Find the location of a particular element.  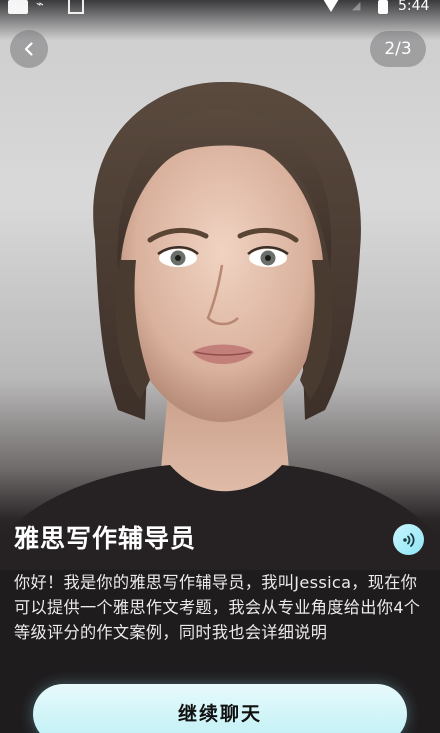

status-bar: ⌁ ◢ 5:44 is located at coordinates (220, 9).